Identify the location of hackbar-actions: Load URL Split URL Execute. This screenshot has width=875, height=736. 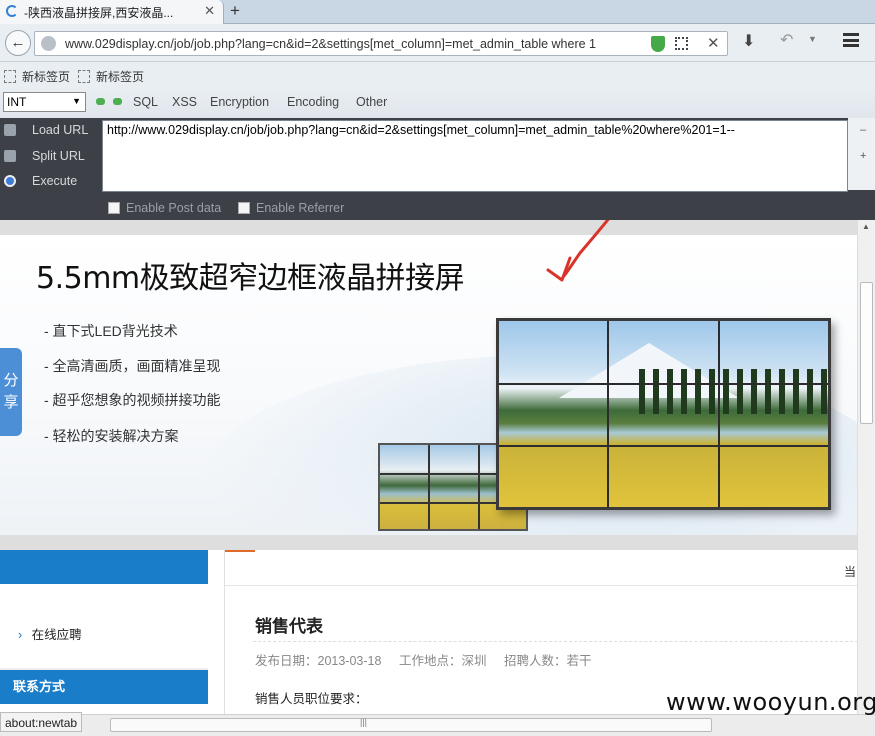
(51, 169).